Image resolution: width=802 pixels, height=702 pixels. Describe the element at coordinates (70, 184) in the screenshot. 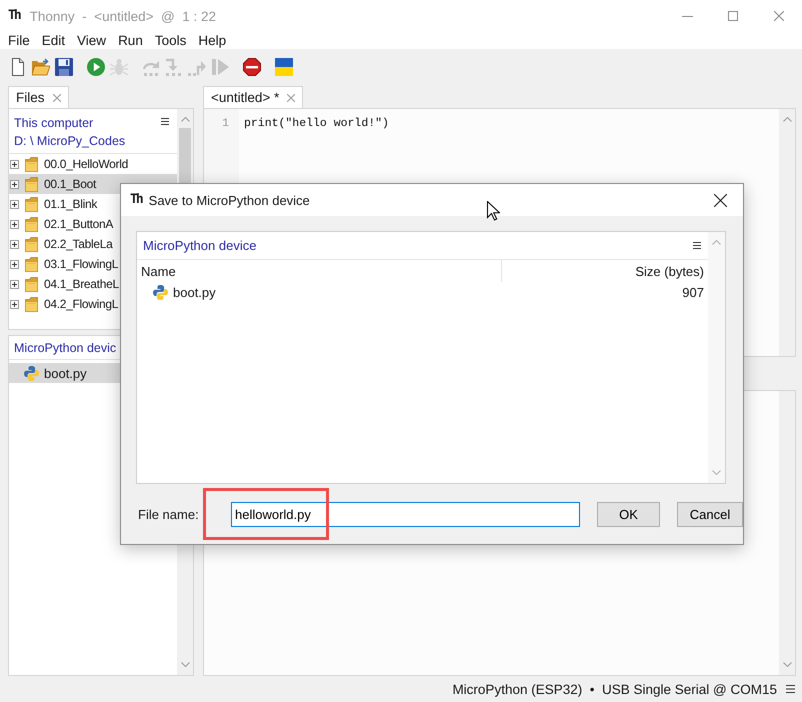

I see `folder-name: 00.1_Boot` at that location.